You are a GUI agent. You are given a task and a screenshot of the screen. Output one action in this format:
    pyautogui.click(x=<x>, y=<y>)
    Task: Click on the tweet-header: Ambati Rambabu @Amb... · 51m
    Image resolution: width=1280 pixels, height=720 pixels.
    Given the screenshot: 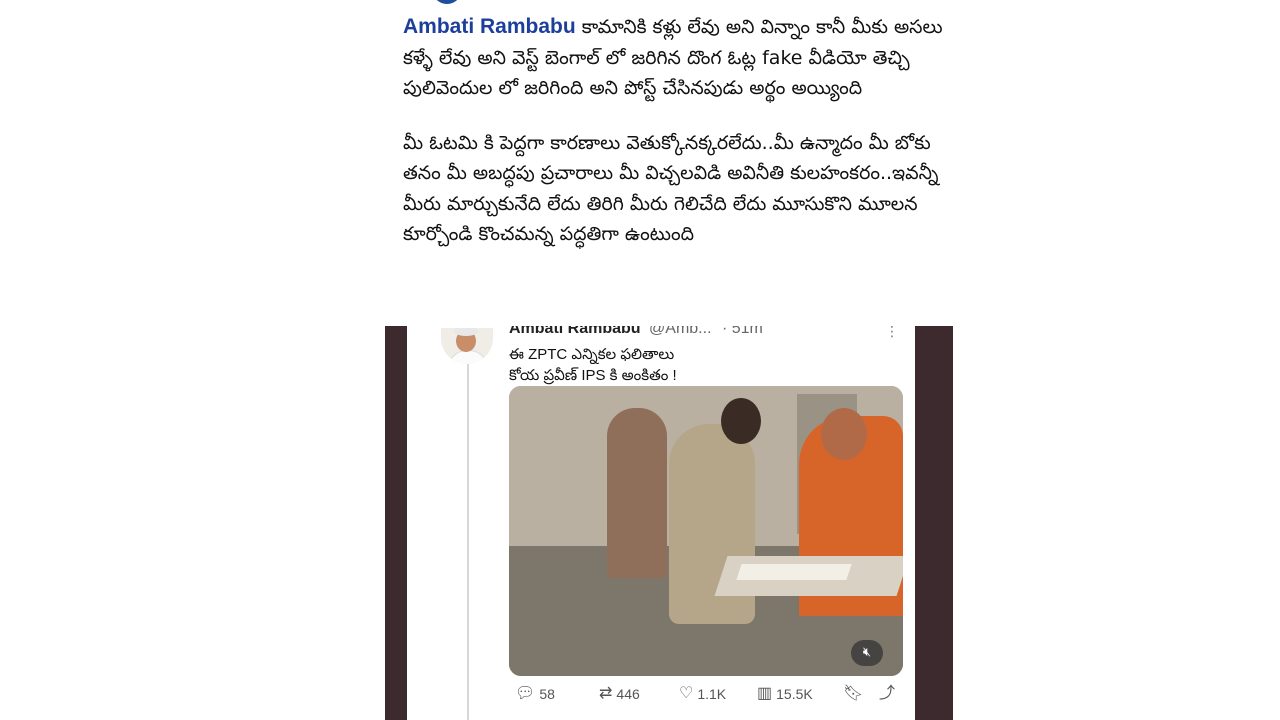 What is the action you would take?
    pyautogui.click(x=699, y=332)
    